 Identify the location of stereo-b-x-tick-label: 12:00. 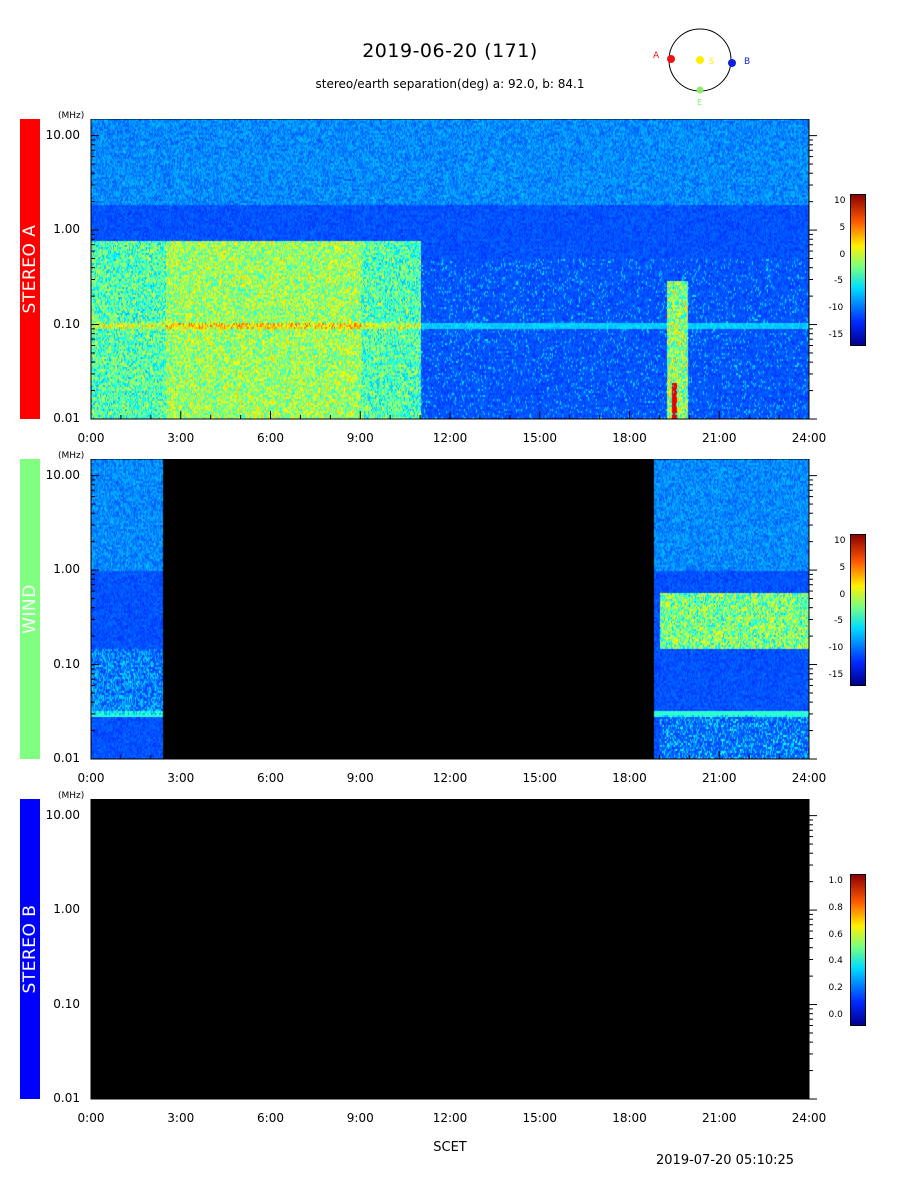
(450, 1118).